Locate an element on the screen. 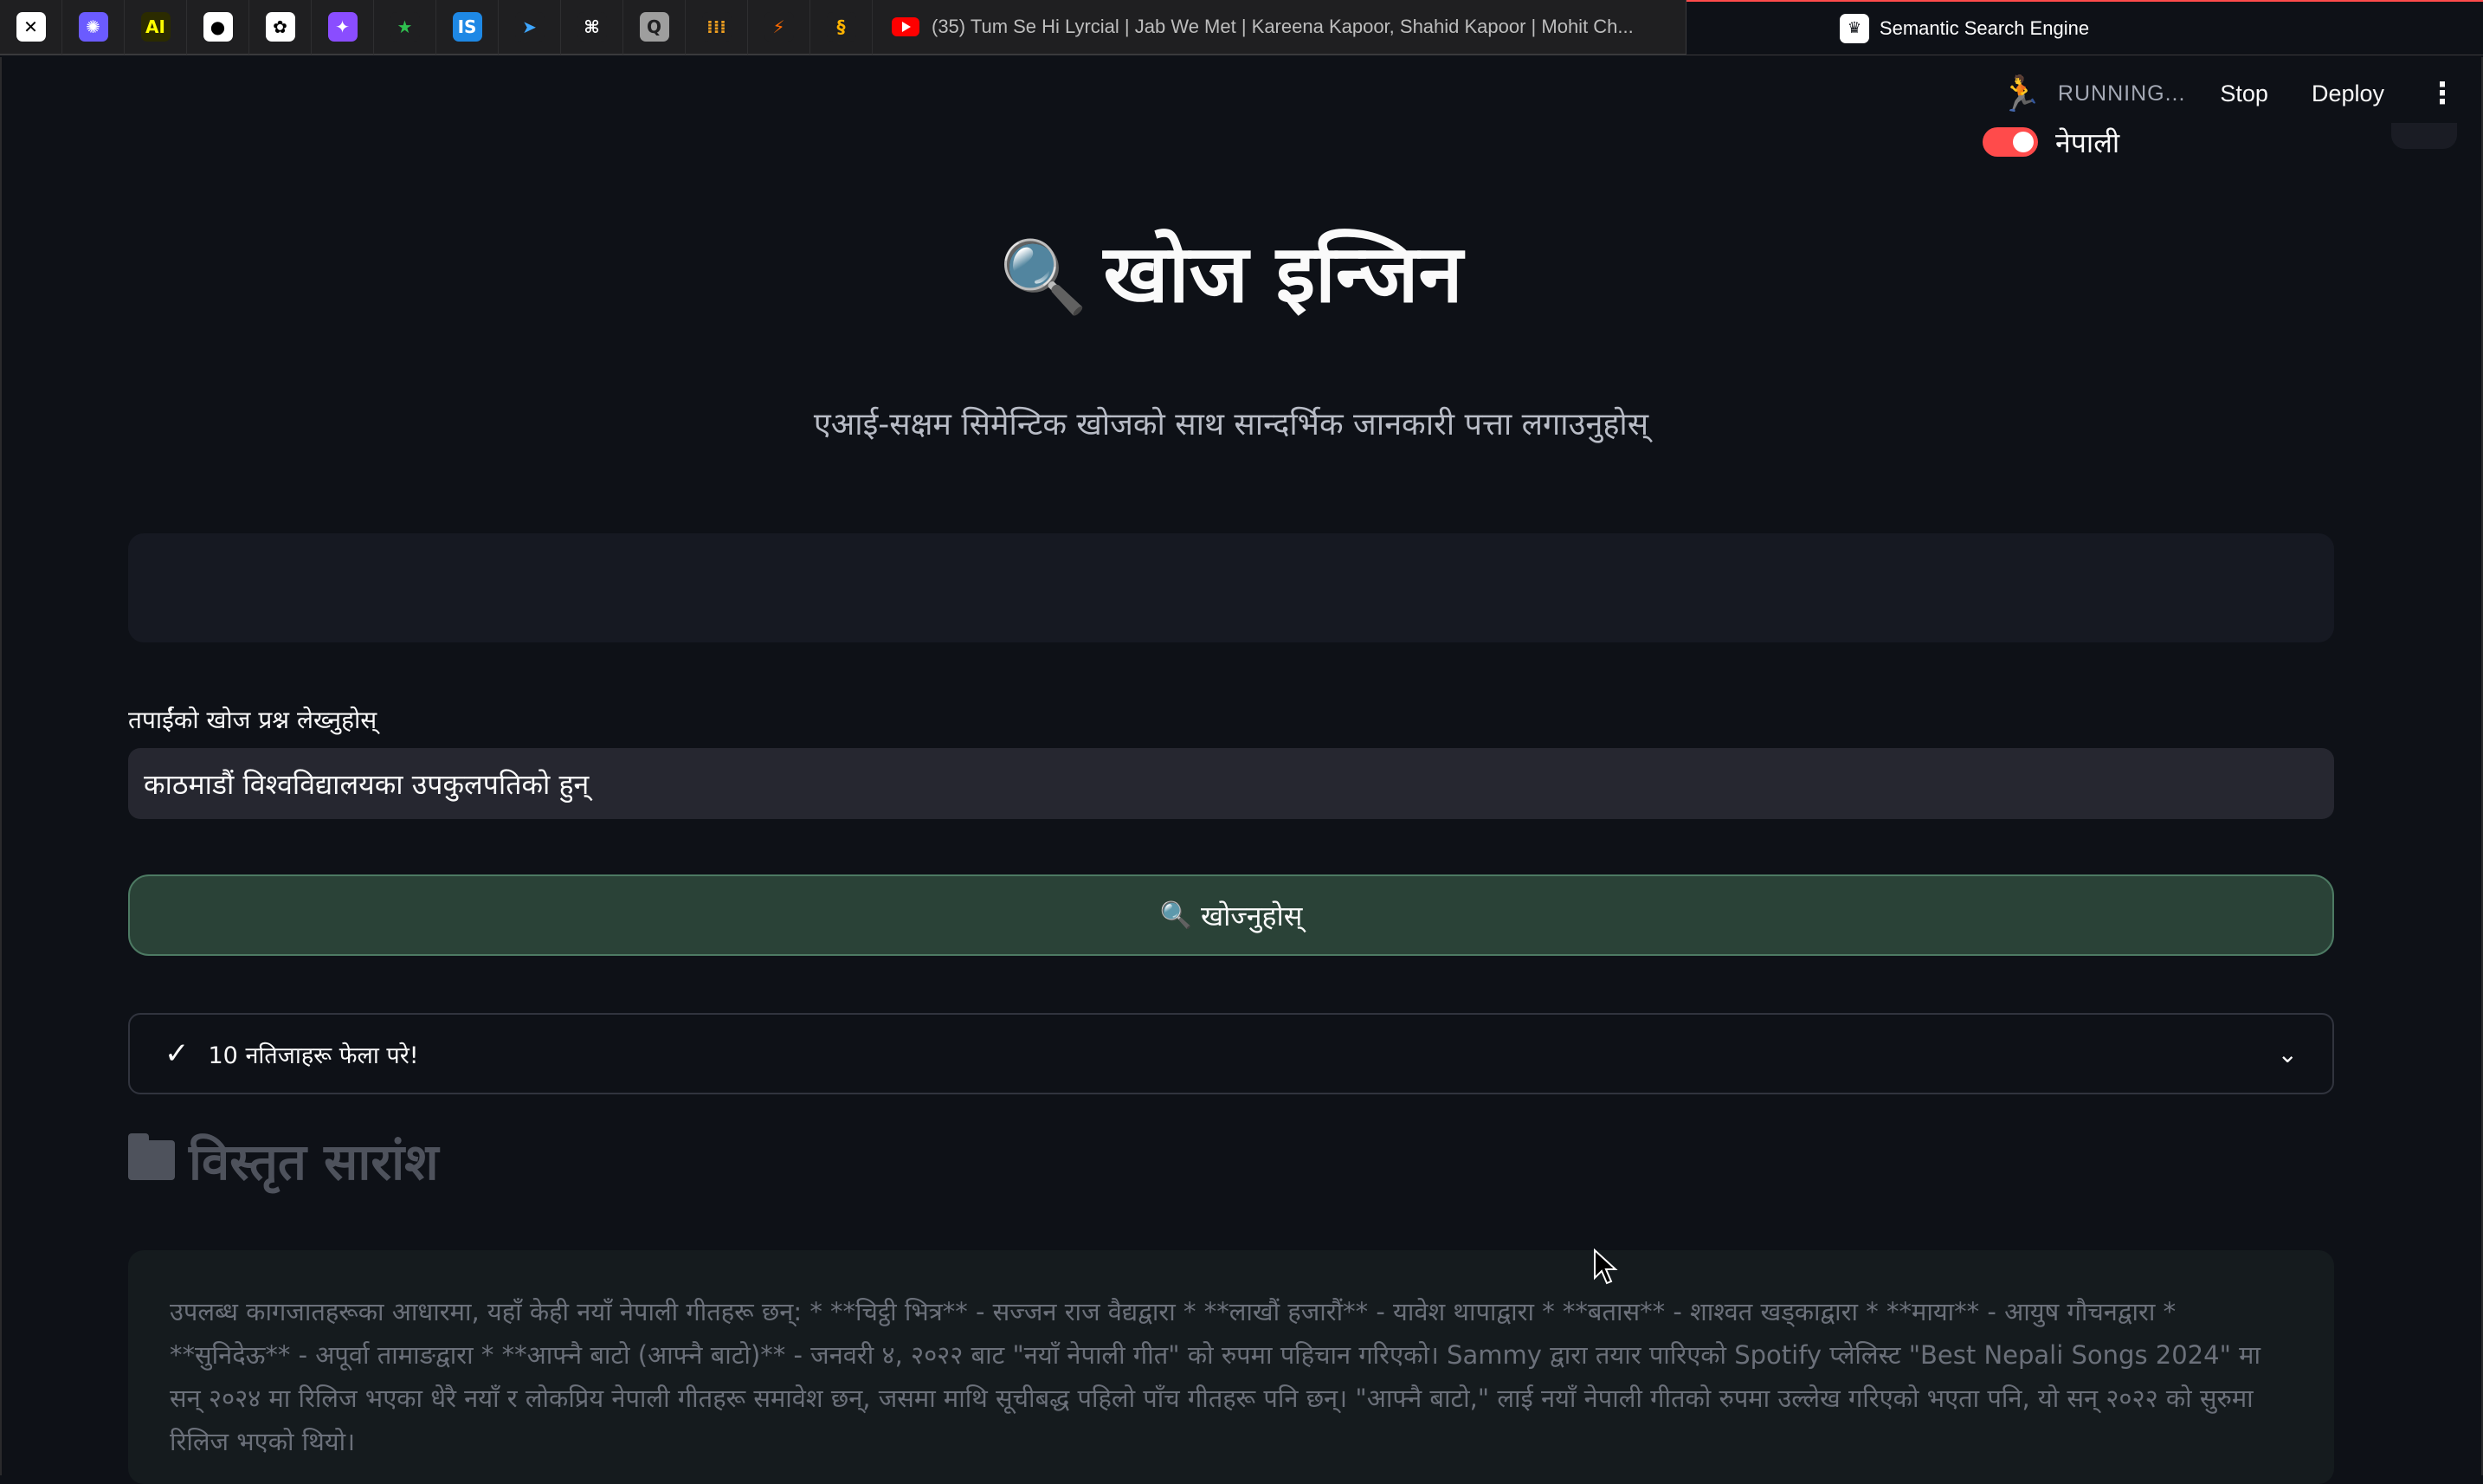 Image resolution: width=2483 pixels, height=1484 pixels. bolt-icon: ⚡ is located at coordinates (779, 27).